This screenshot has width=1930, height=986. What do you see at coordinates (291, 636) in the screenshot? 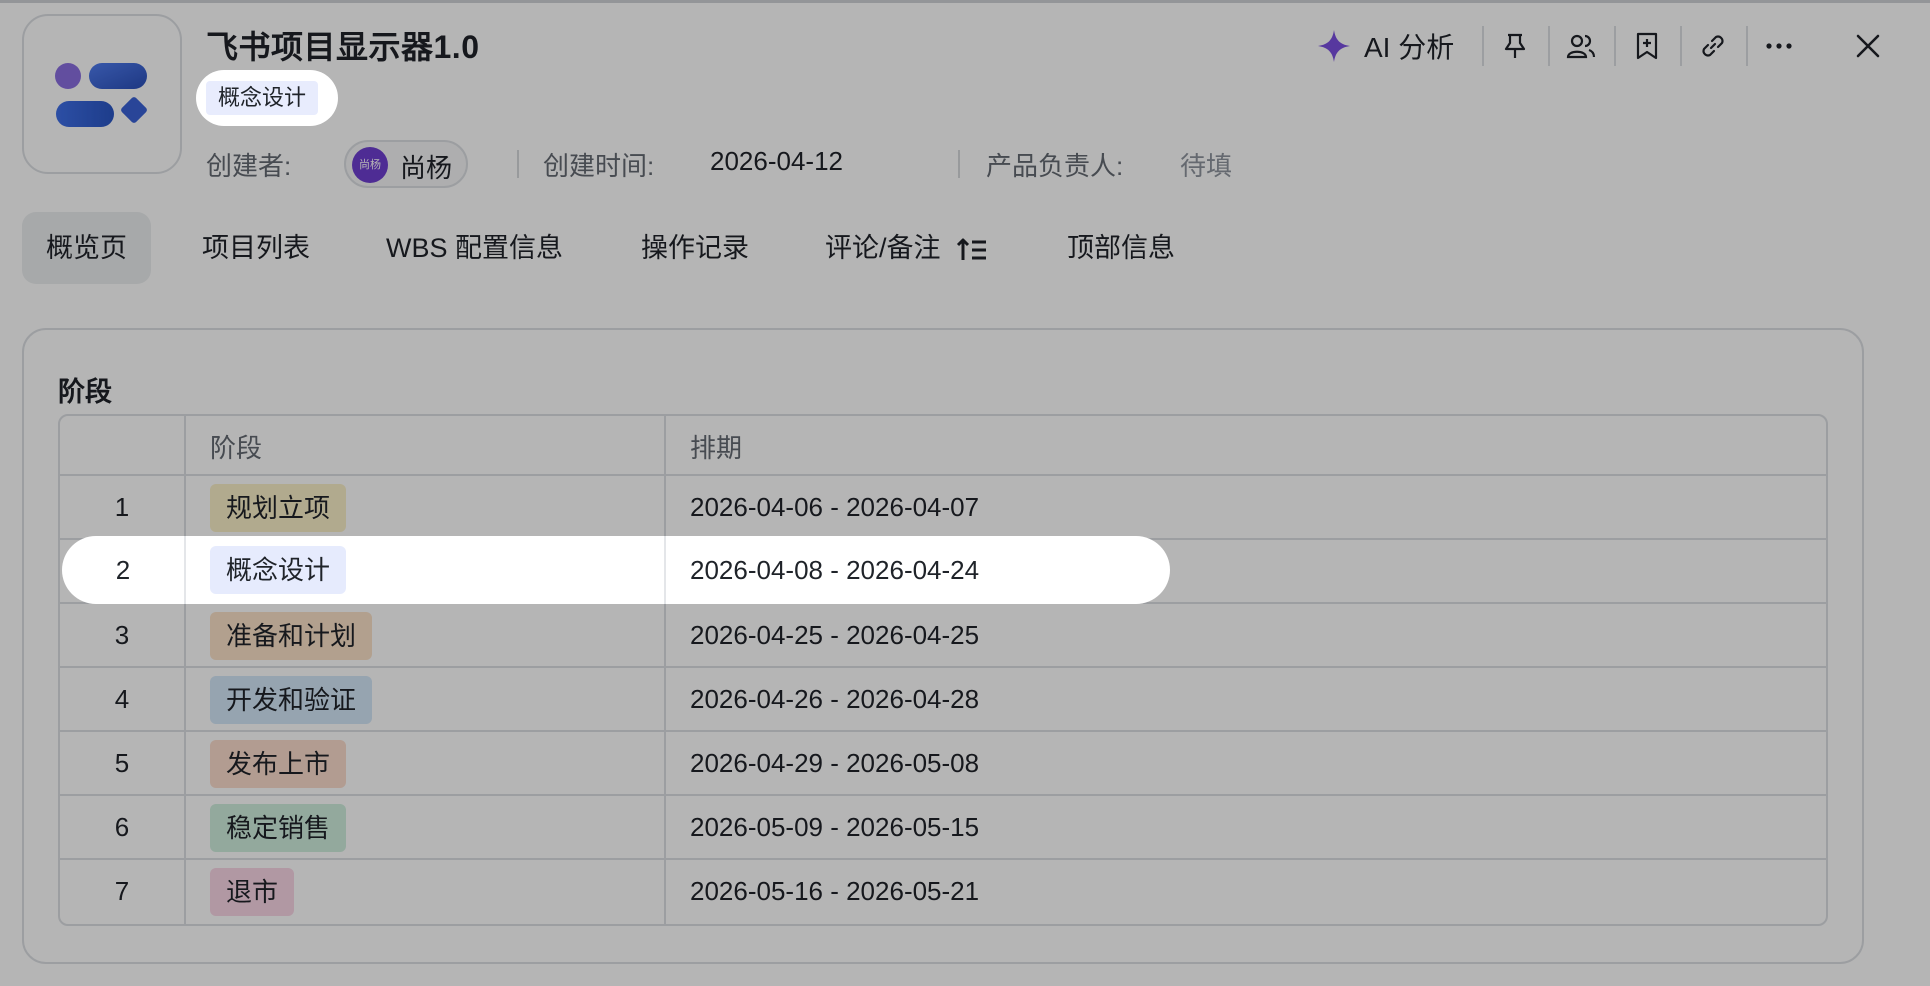
I see `stage-tag: 准备和计划` at bounding box center [291, 636].